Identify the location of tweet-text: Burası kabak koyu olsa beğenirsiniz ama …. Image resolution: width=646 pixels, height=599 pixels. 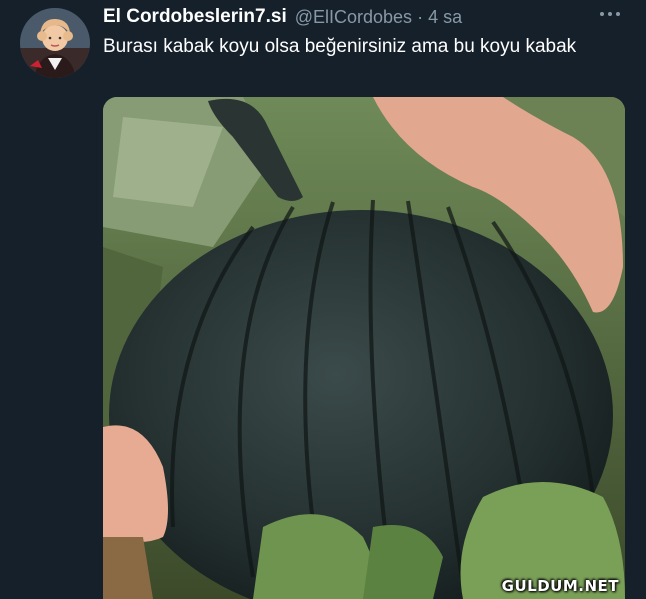
(340, 46).